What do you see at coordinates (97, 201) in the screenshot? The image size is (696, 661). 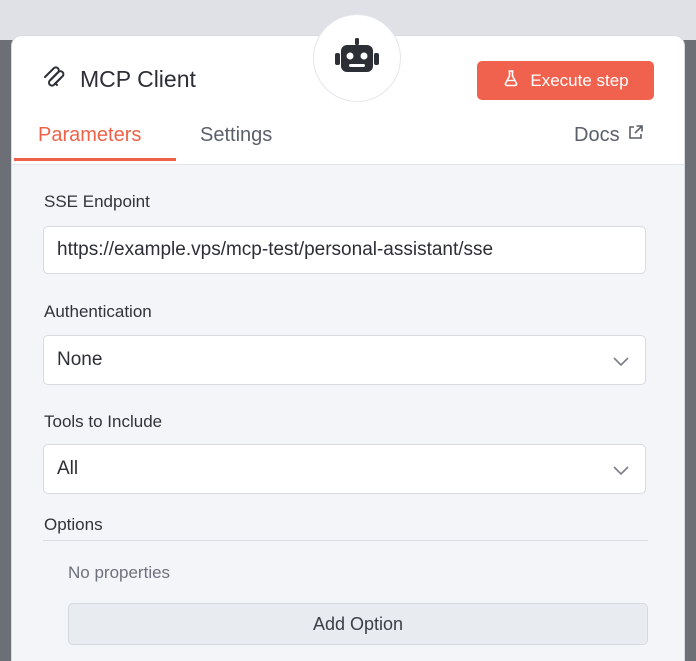 I see `sse-endpoint-label: SSE Endpoint` at bounding box center [97, 201].